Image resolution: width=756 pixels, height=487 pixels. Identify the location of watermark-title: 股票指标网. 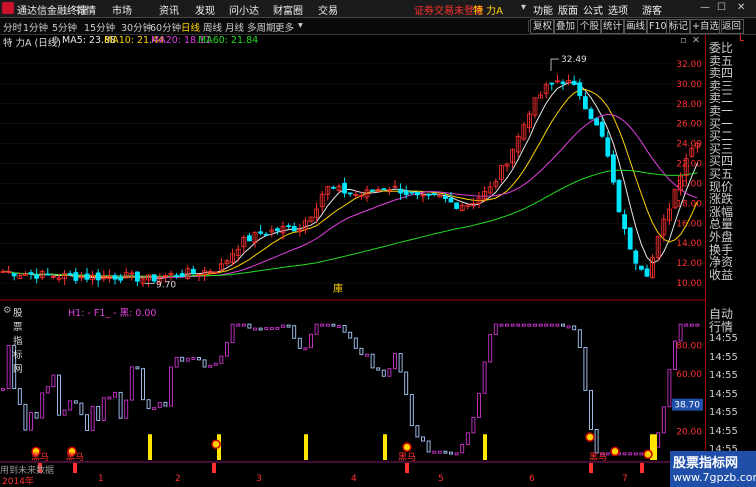
(706, 463).